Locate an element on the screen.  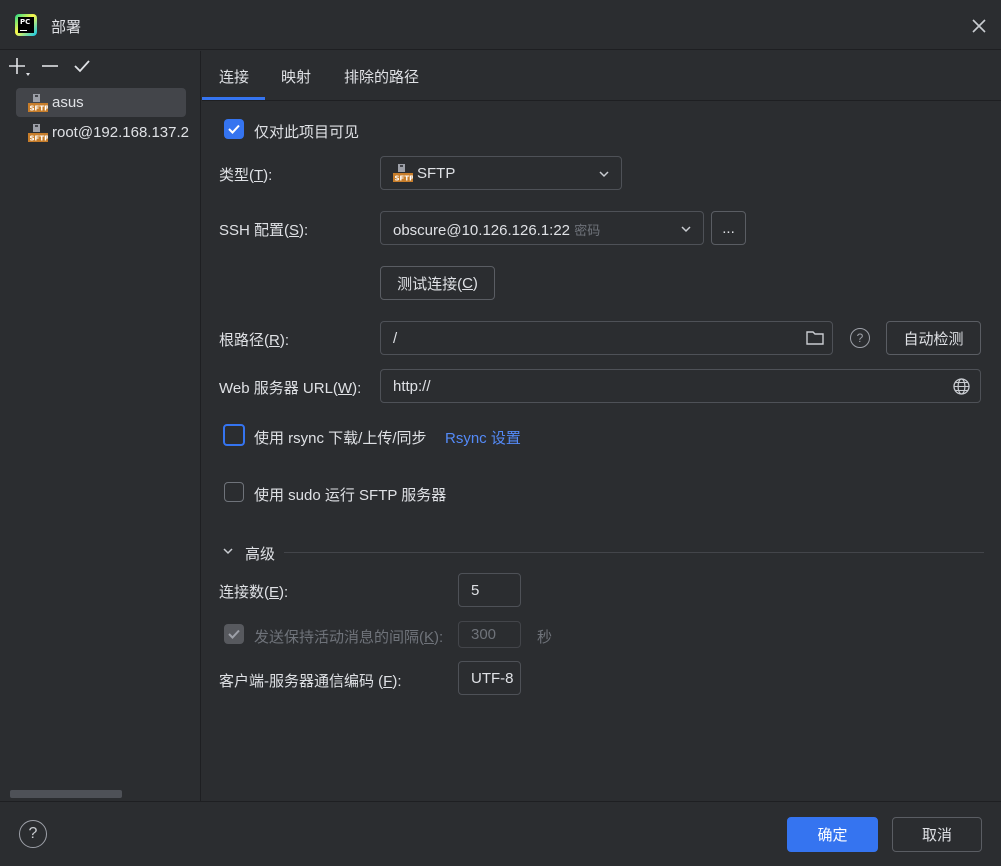
test-connection-button: 测试连接(C) is located at coordinates (437, 283).